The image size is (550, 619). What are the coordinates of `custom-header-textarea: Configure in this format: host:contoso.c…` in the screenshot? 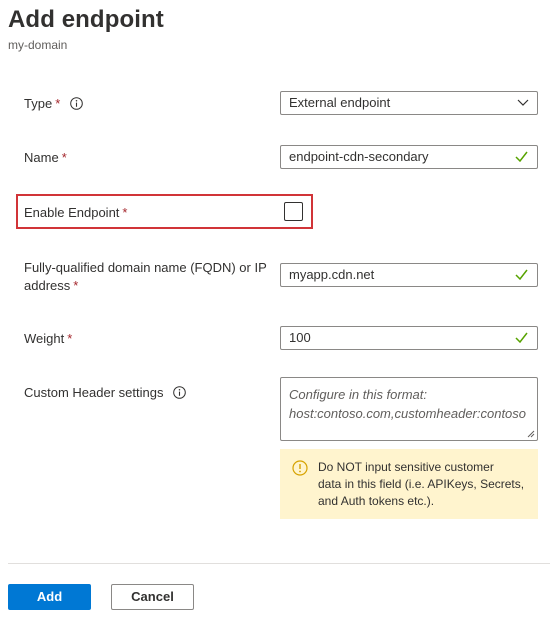 It's located at (409, 409).